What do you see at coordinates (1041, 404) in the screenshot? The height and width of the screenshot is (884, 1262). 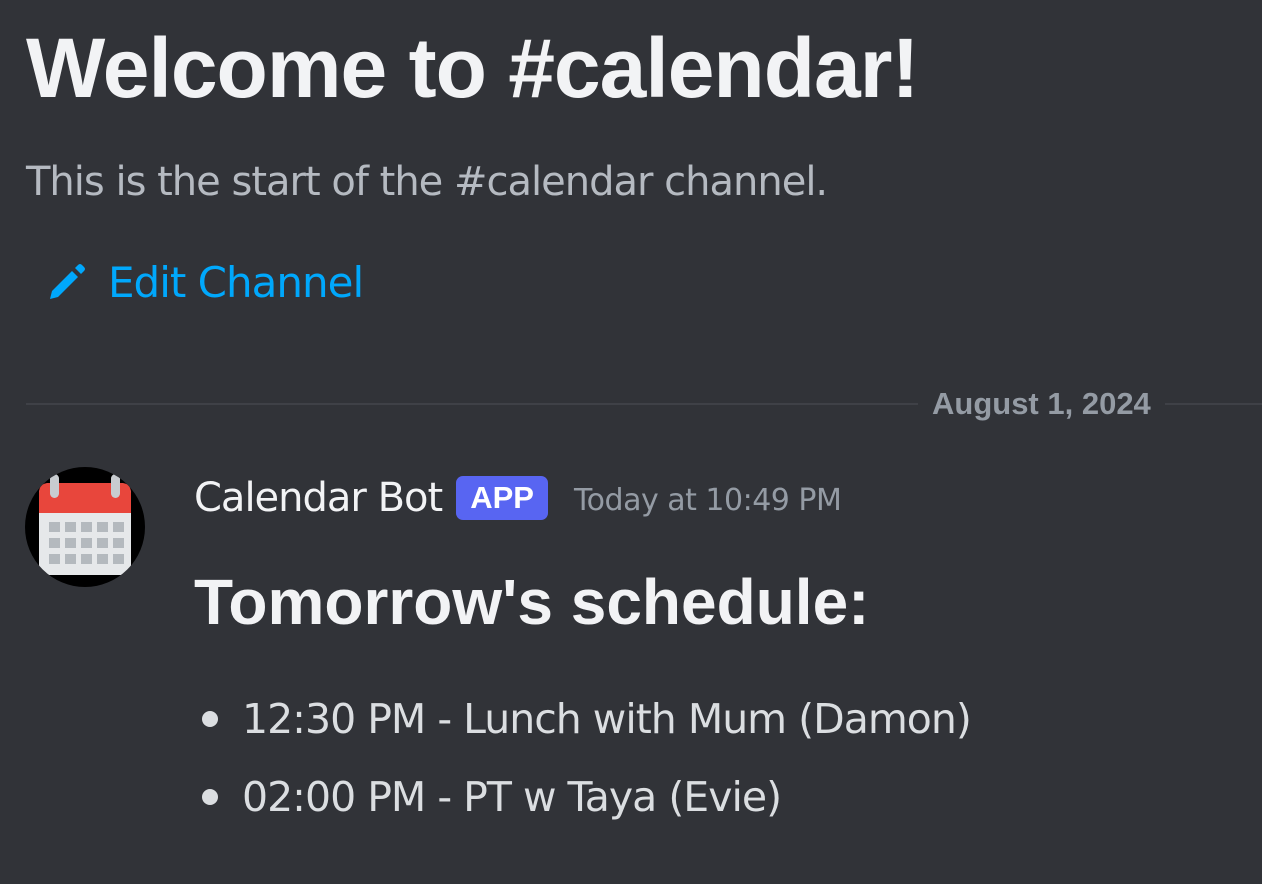 I see `date-divider-label: August 1, 2024` at bounding box center [1041, 404].